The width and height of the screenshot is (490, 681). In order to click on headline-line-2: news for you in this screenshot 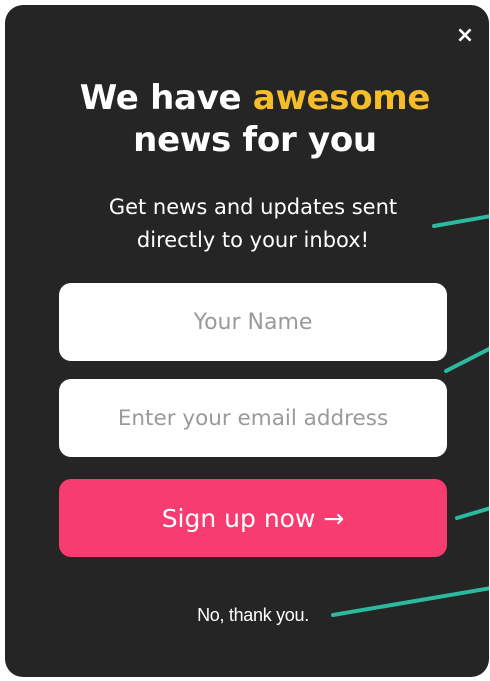, I will do `click(255, 140)`.